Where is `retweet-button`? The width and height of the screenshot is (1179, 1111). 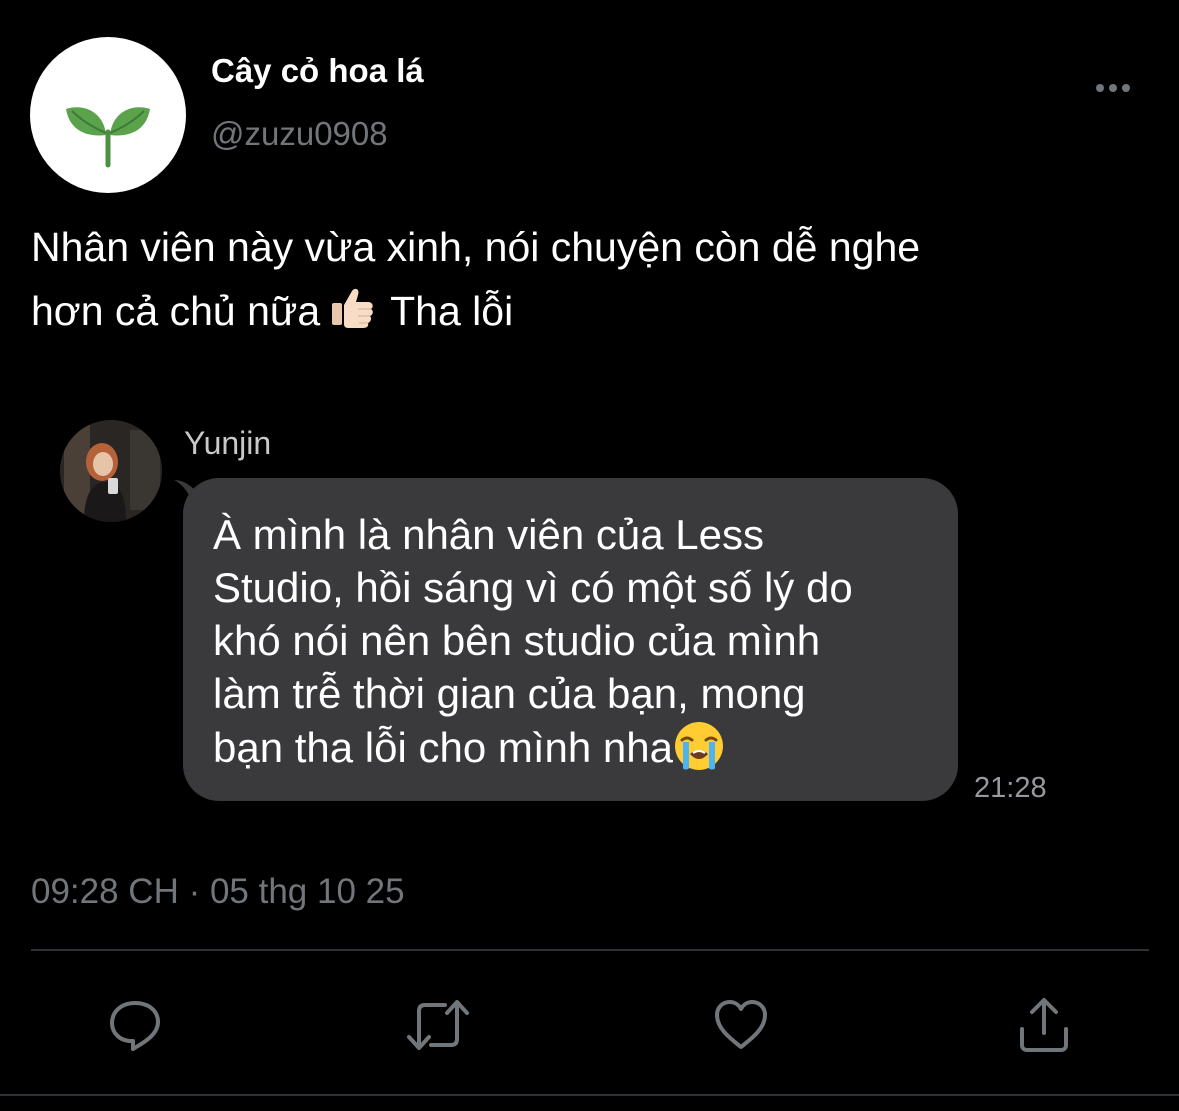
retweet-button is located at coordinates (438, 1025).